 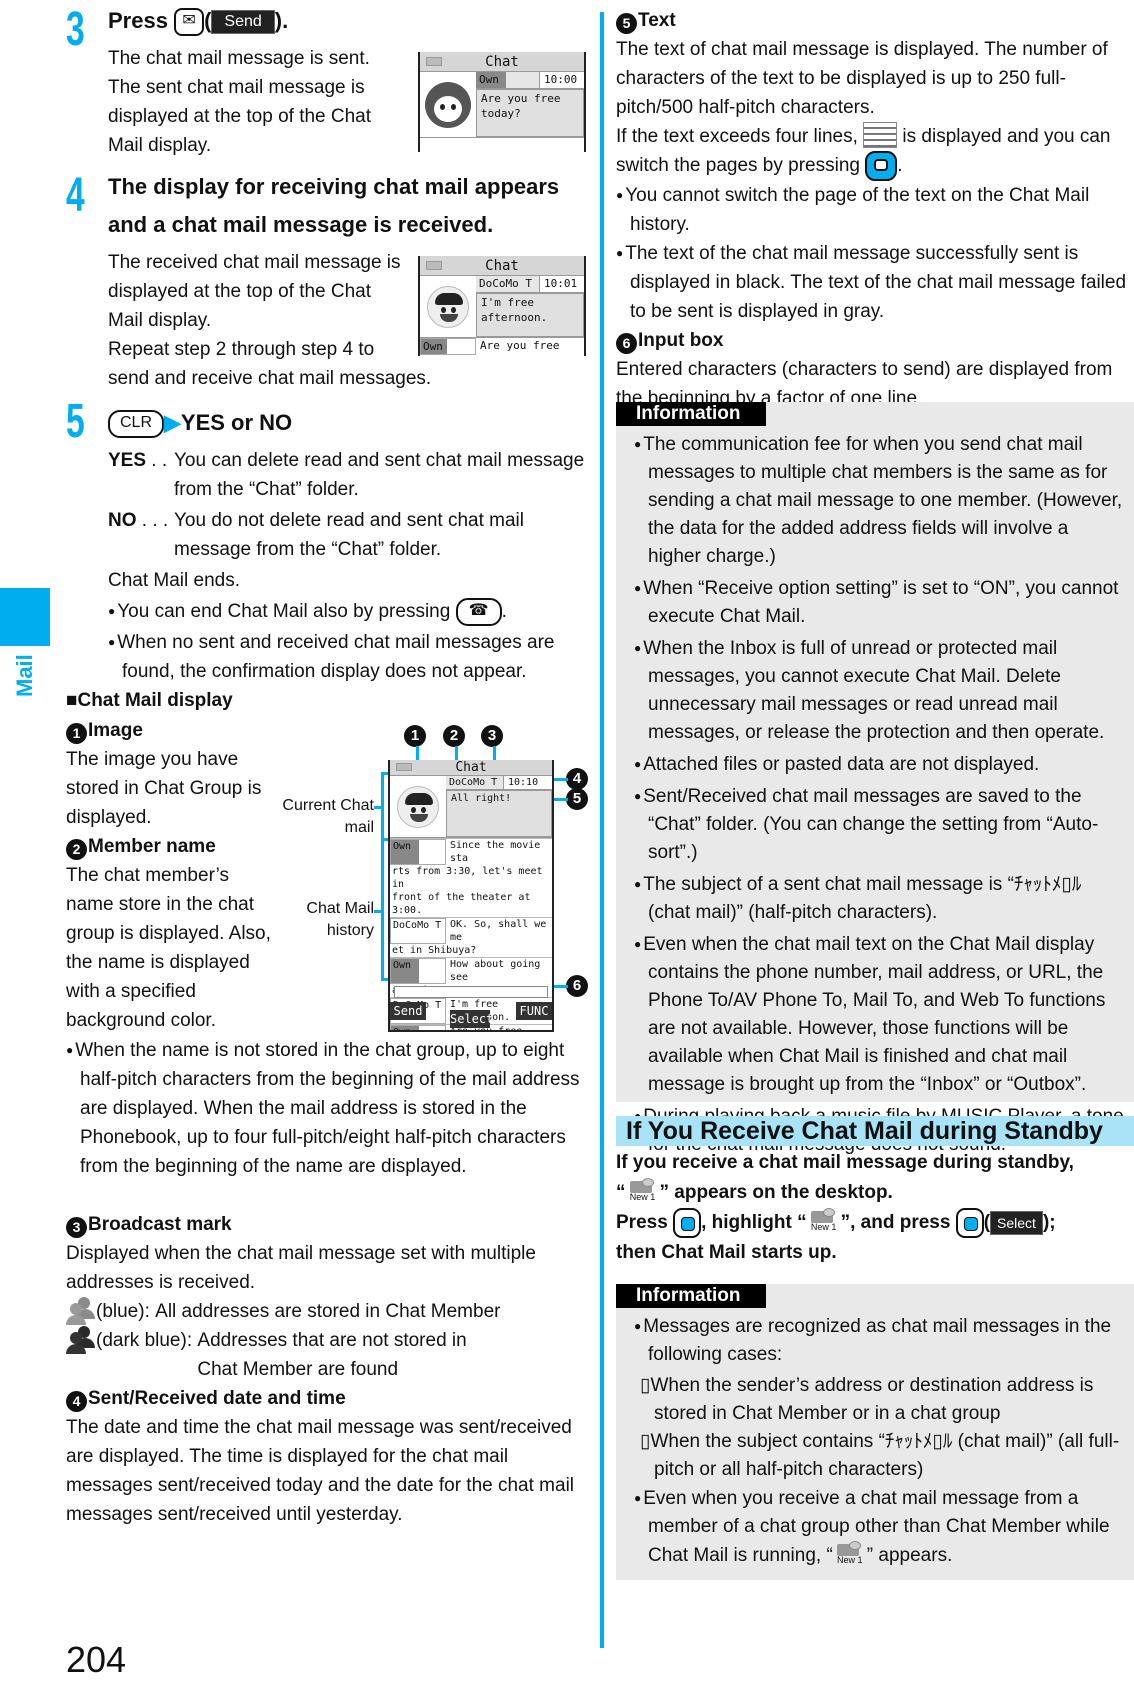 What do you see at coordinates (418, 931) in the screenshot?
I see `history-name: DoCoMo T` at bounding box center [418, 931].